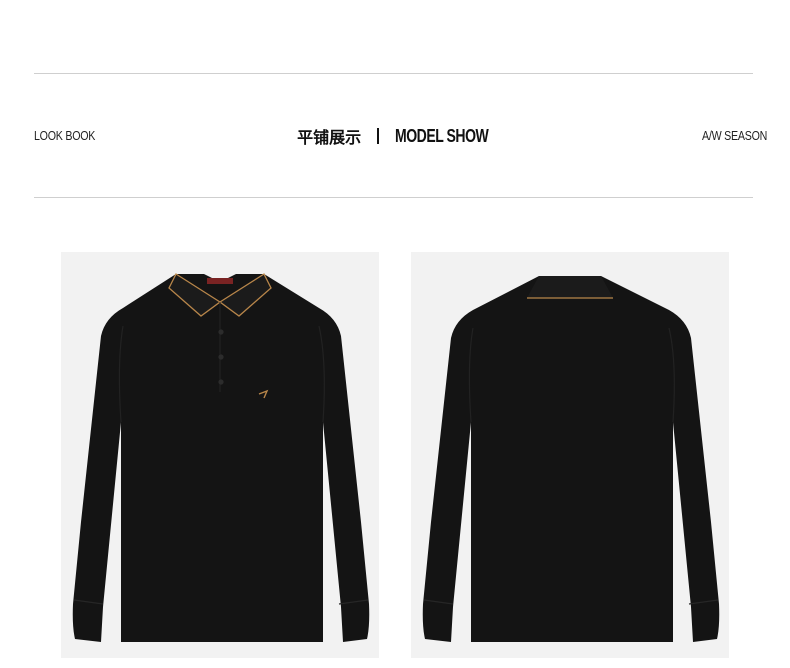 The image size is (790, 668). Describe the element at coordinates (393, 197) in the screenshot. I see `bottom-divider` at that location.